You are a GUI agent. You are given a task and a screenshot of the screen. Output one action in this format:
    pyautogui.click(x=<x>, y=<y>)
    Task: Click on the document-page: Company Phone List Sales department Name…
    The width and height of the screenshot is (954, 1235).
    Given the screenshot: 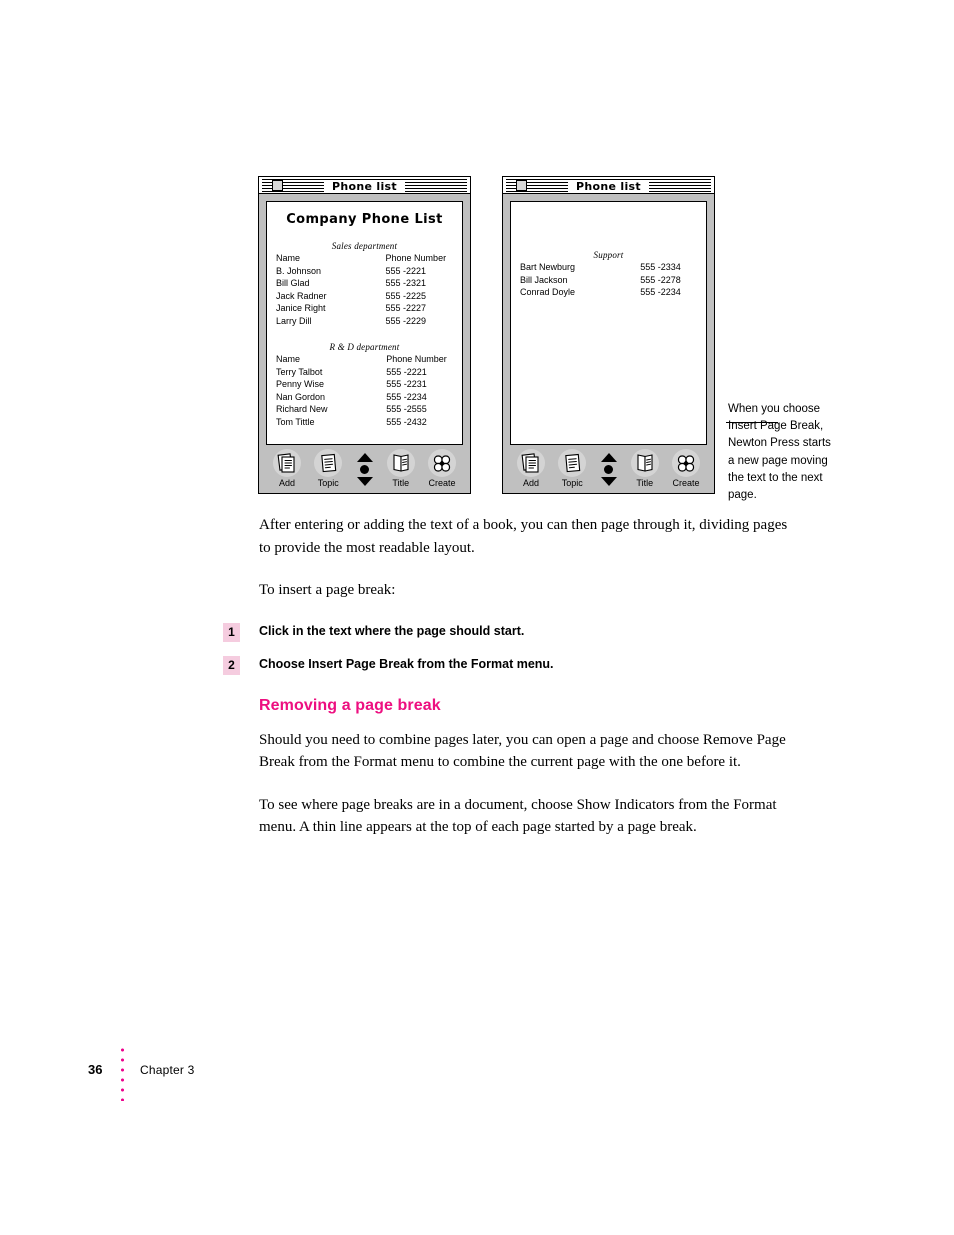 What is the action you would take?
    pyautogui.click(x=364, y=323)
    